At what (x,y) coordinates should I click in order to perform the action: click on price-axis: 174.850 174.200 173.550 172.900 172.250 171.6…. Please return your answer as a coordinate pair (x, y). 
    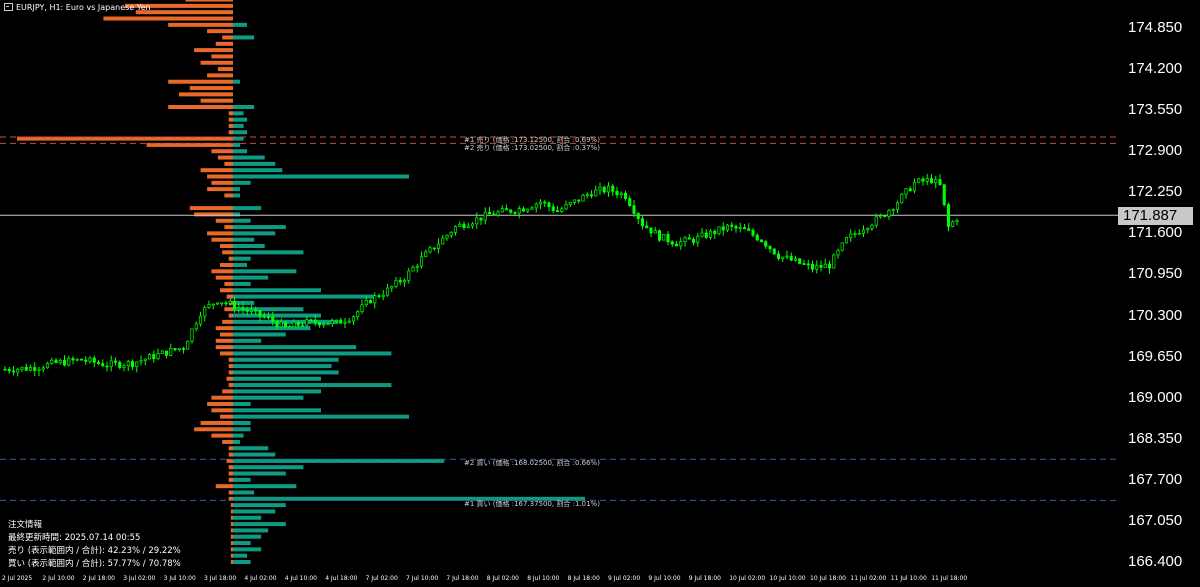
    Looking at the image, I should click on (1159, 286).